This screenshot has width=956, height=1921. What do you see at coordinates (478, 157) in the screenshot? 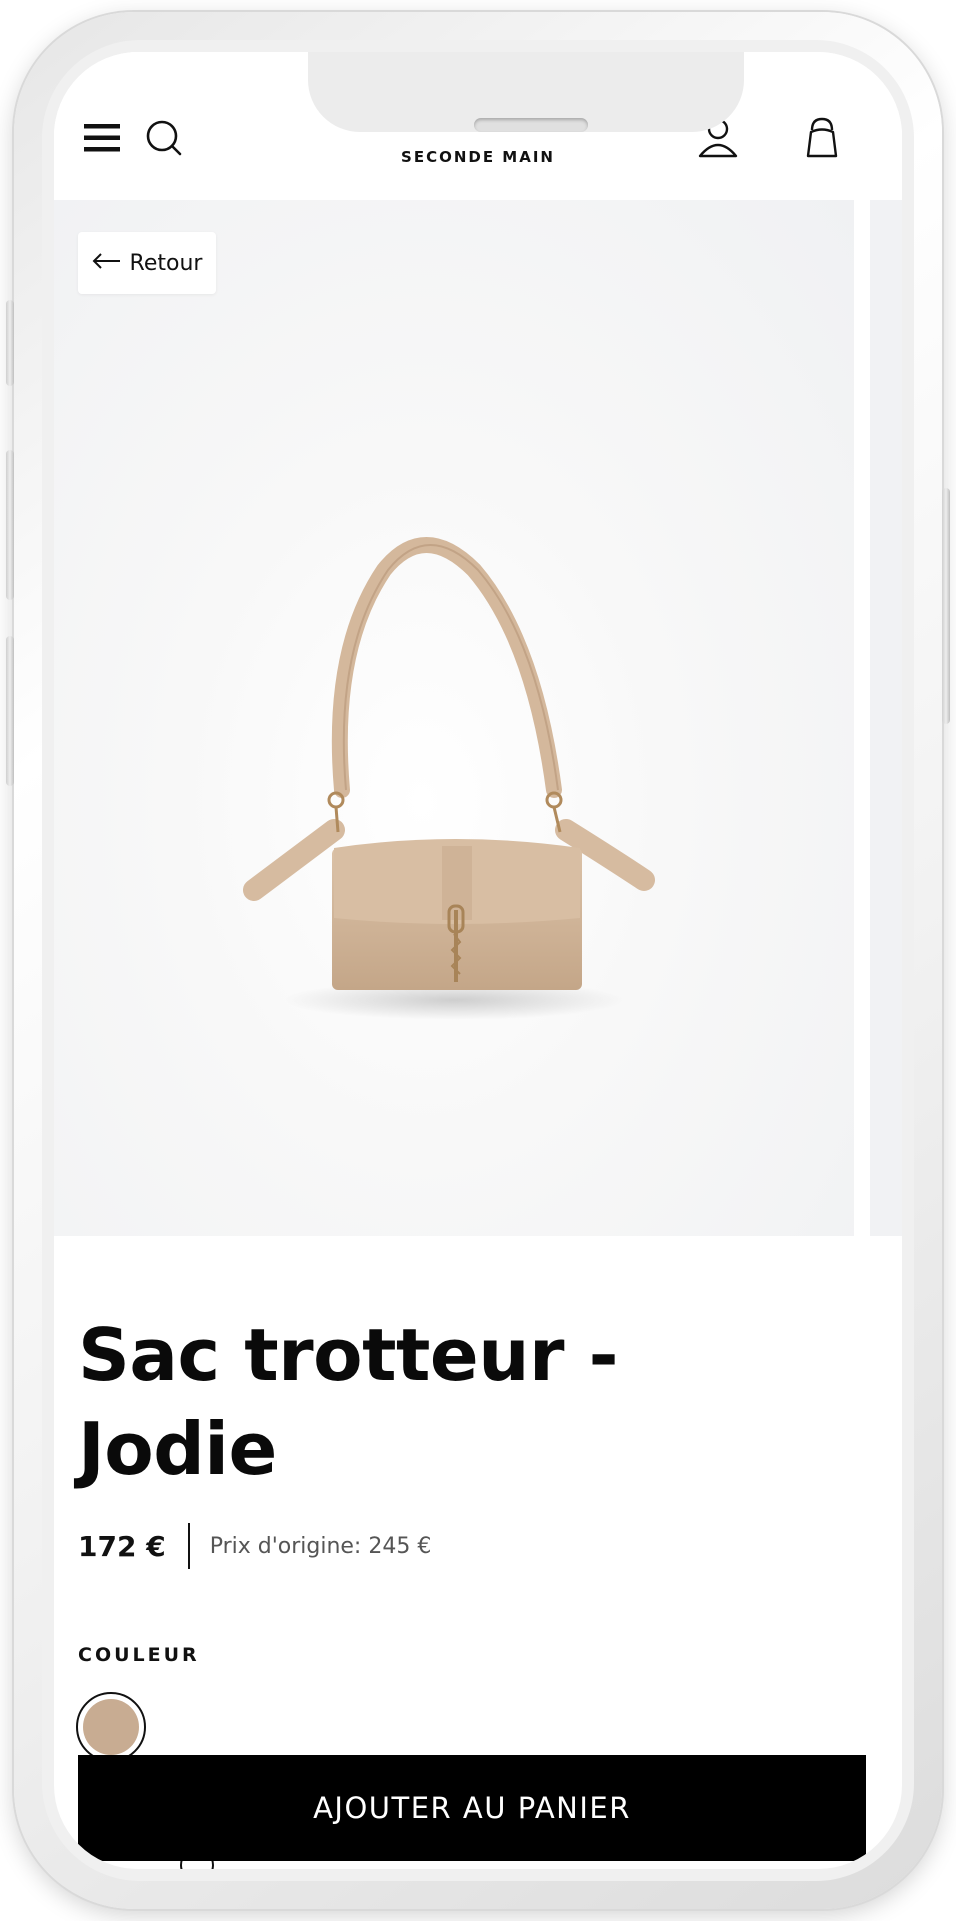
I see `brand-logo: SECONDE MAIN` at bounding box center [478, 157].